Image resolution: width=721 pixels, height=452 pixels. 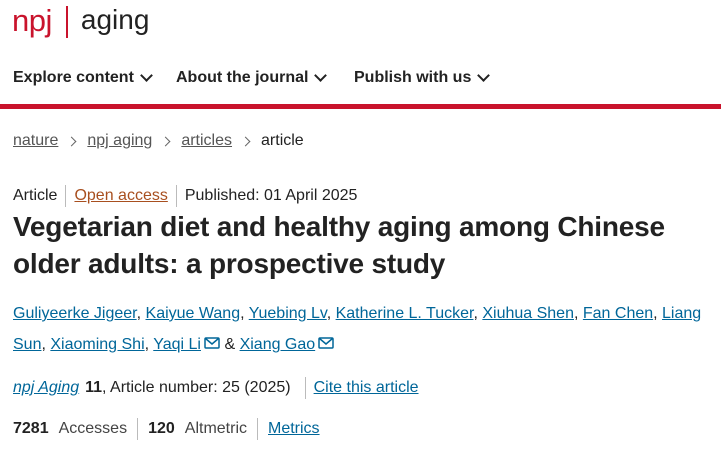 I want to click on altmetric-count: 120, so click(x=161, y=428).